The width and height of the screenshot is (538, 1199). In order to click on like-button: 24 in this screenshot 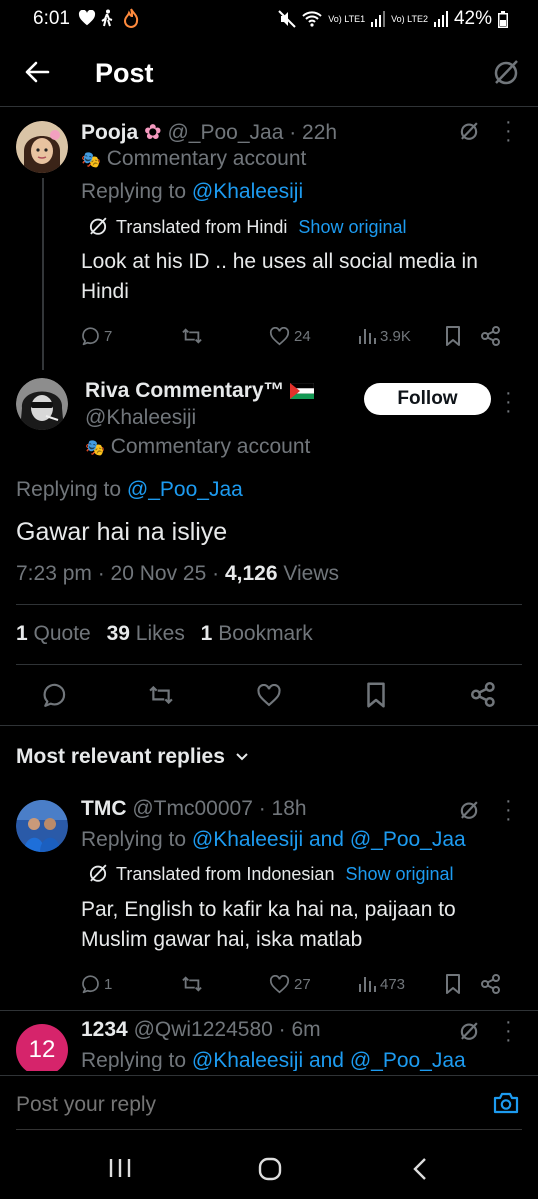, I will do `click(313, 336)`.